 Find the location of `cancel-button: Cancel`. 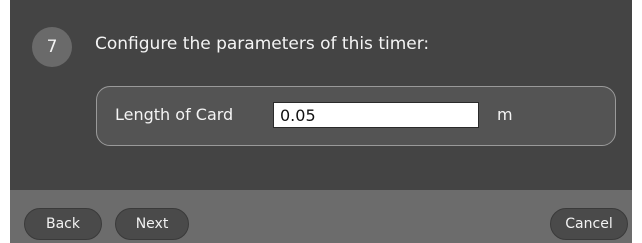

cancel-button: Cancel is located at coordinates (589, 224).